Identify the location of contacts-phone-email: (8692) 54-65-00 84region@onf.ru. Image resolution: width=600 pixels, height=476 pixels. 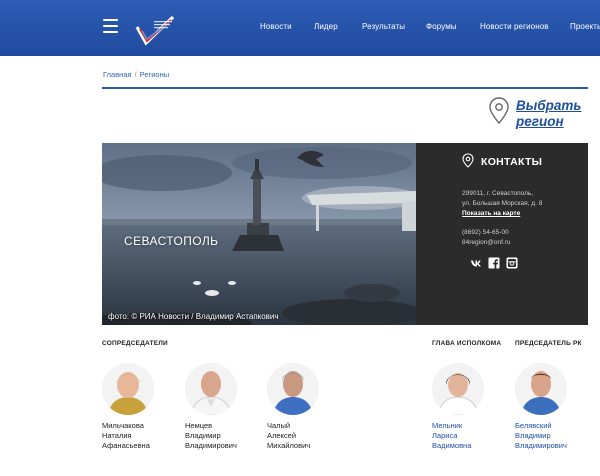
(486, 238).